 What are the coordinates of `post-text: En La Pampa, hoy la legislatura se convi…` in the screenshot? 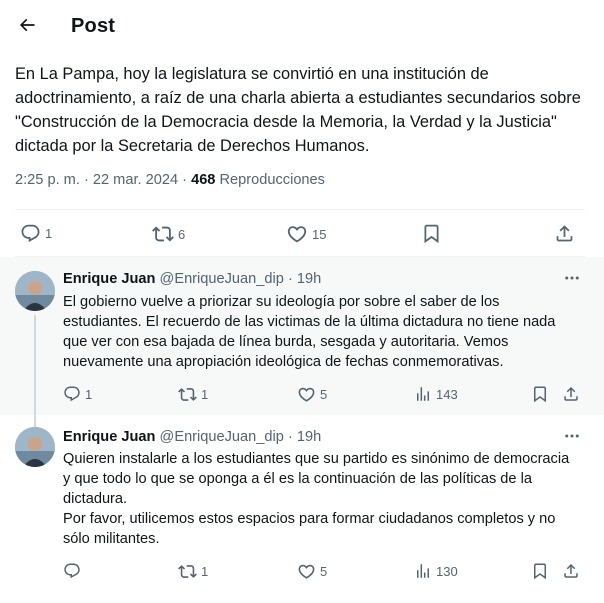 It's located at (298, 110).